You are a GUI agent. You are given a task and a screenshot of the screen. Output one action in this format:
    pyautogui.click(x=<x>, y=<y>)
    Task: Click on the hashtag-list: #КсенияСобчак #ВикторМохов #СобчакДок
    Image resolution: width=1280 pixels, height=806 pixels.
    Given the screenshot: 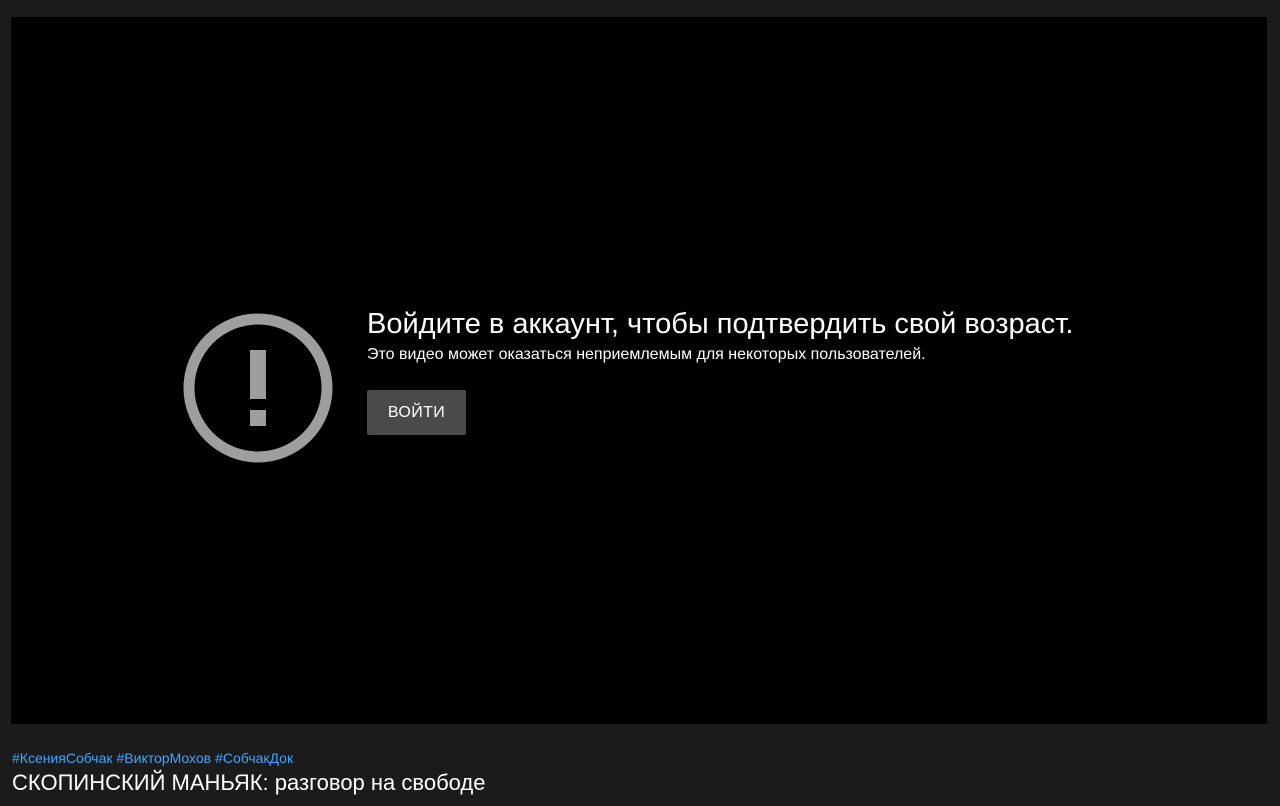 What is the action you would take?
    pyautogui.click(x=154, y=758)
    